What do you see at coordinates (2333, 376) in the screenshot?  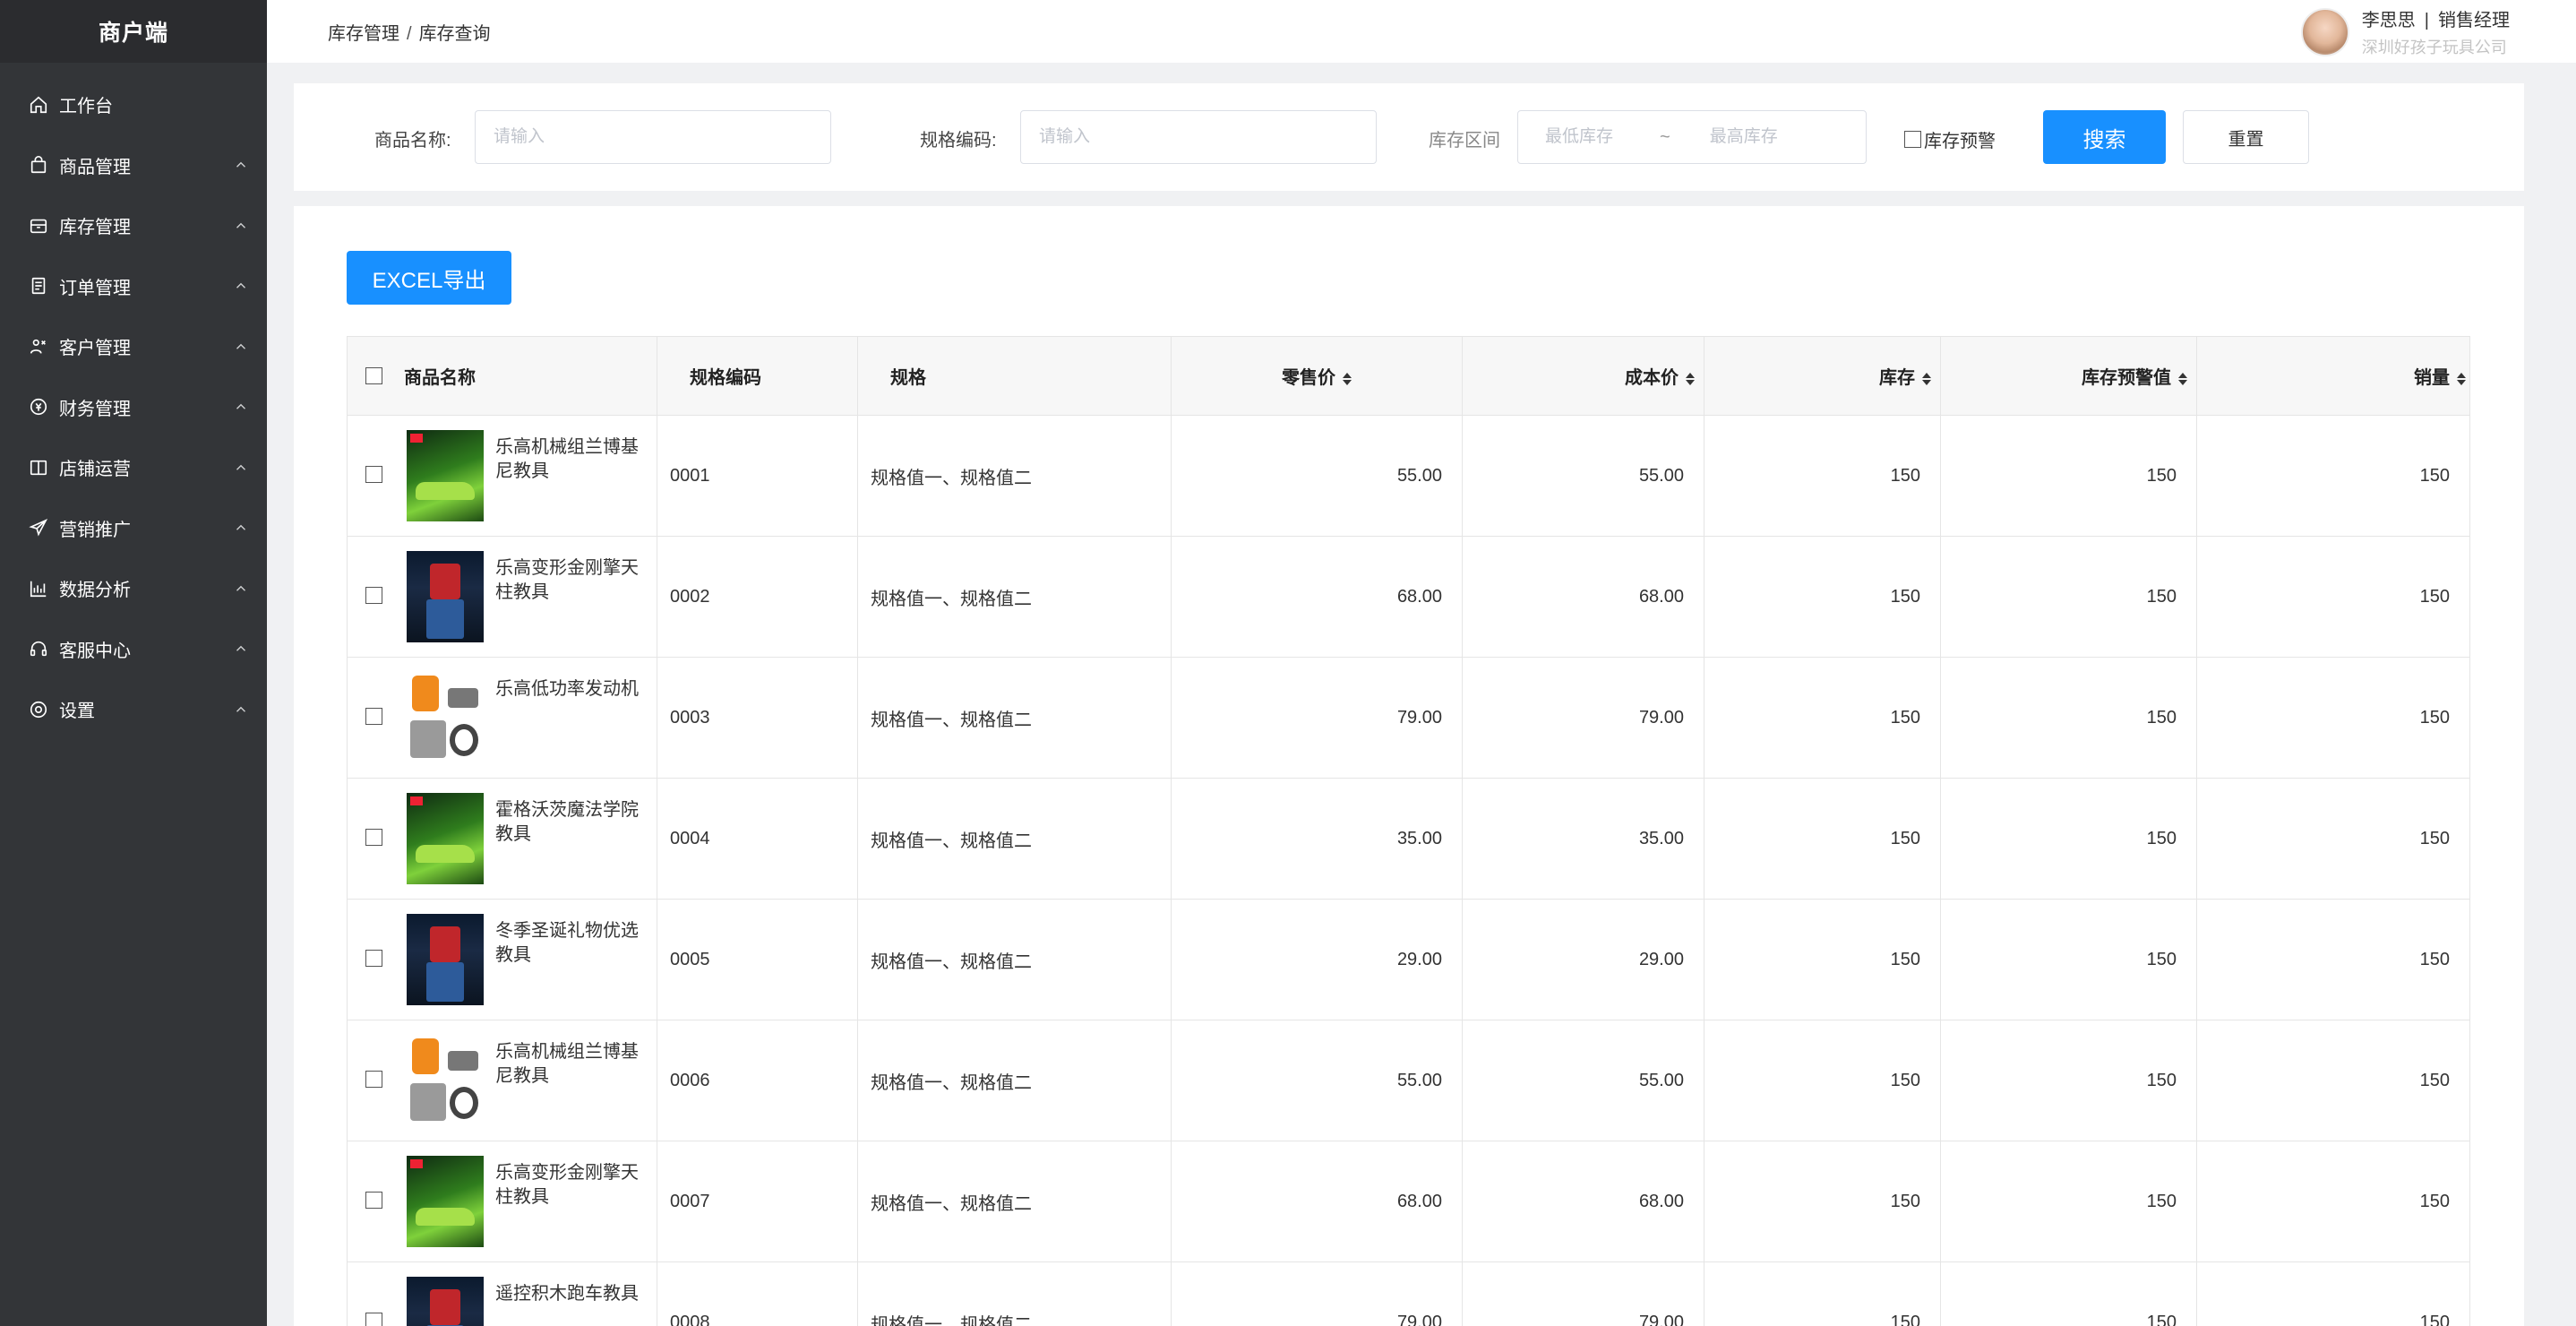 I see `col-sales: 销量` at bounding box center [2333, 376].